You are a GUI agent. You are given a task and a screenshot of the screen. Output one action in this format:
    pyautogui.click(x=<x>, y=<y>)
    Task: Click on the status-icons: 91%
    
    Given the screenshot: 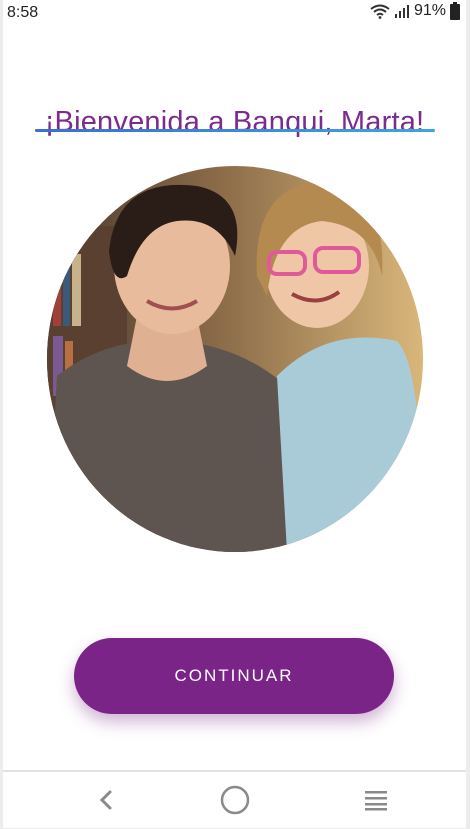 What is the action you would take?
    pyautogui.click(x=415, y=11)
    